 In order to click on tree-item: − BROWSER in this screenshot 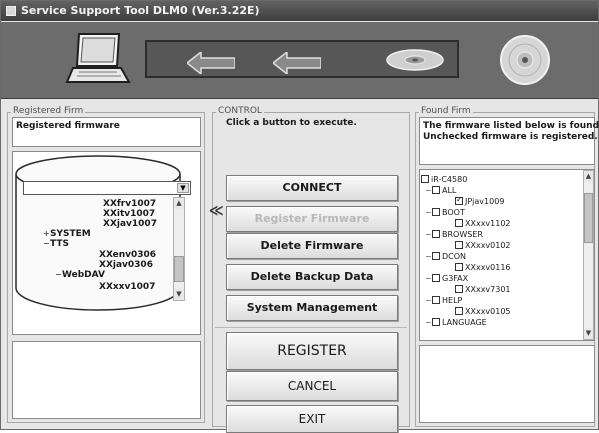, I will do `click(454, 235)`.